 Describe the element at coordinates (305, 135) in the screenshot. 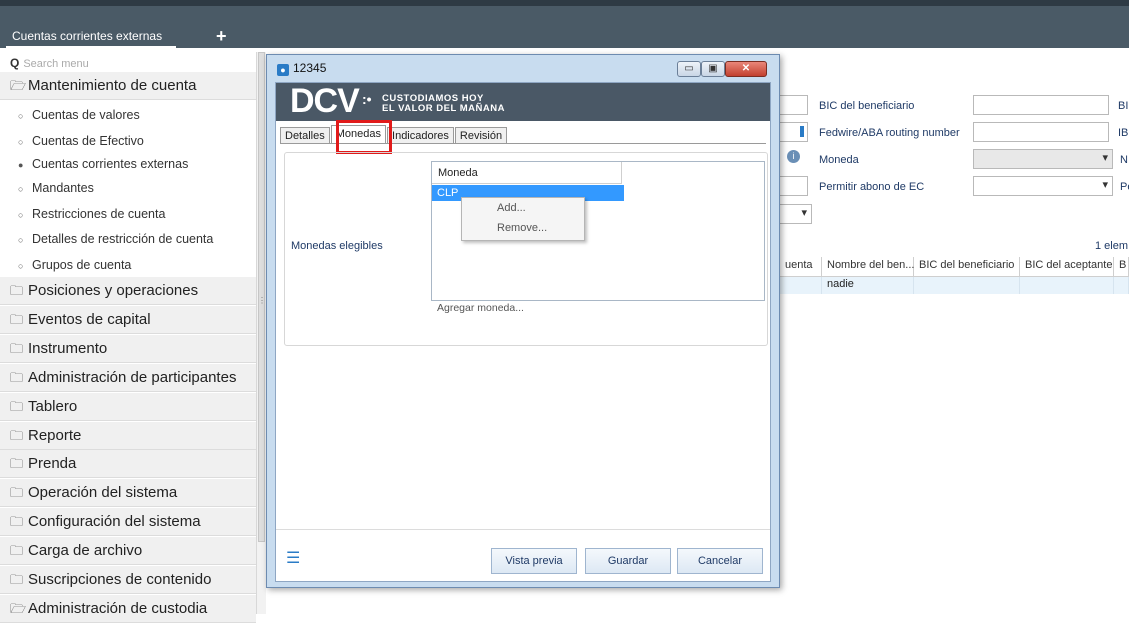

I see `tab-detalles: Detalles` at that location.